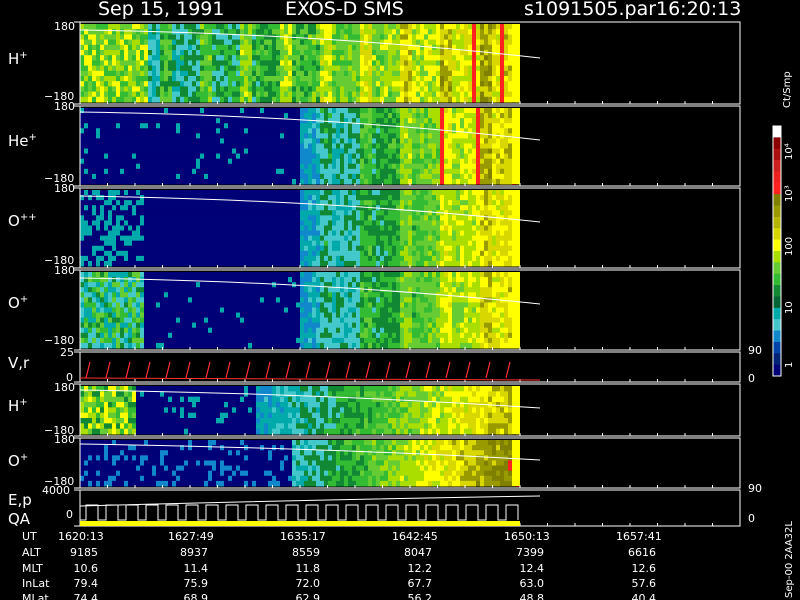 The width and height of the screenshot is (800, 600). I want to click on vr-sawtooth, so click(298, 370).